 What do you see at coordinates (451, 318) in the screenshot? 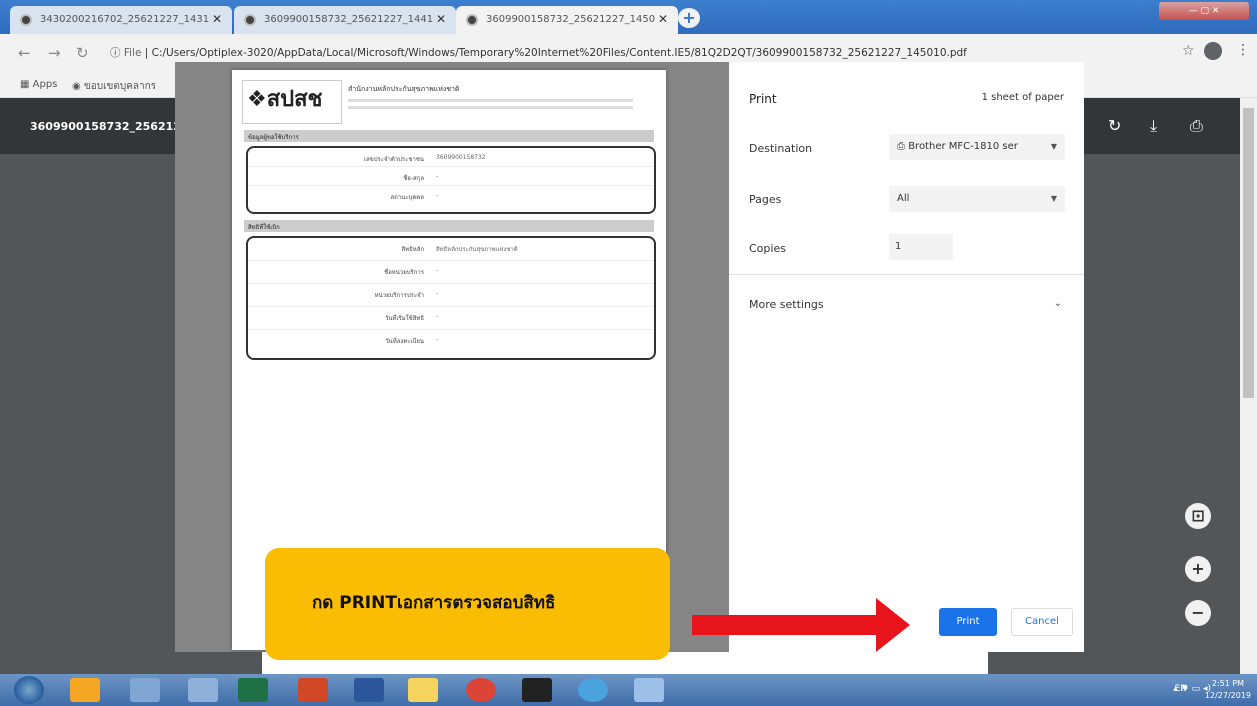
I see `info-row: วันที่เริ่มใช้สิทธิ -` at bounding box center [451, 318].